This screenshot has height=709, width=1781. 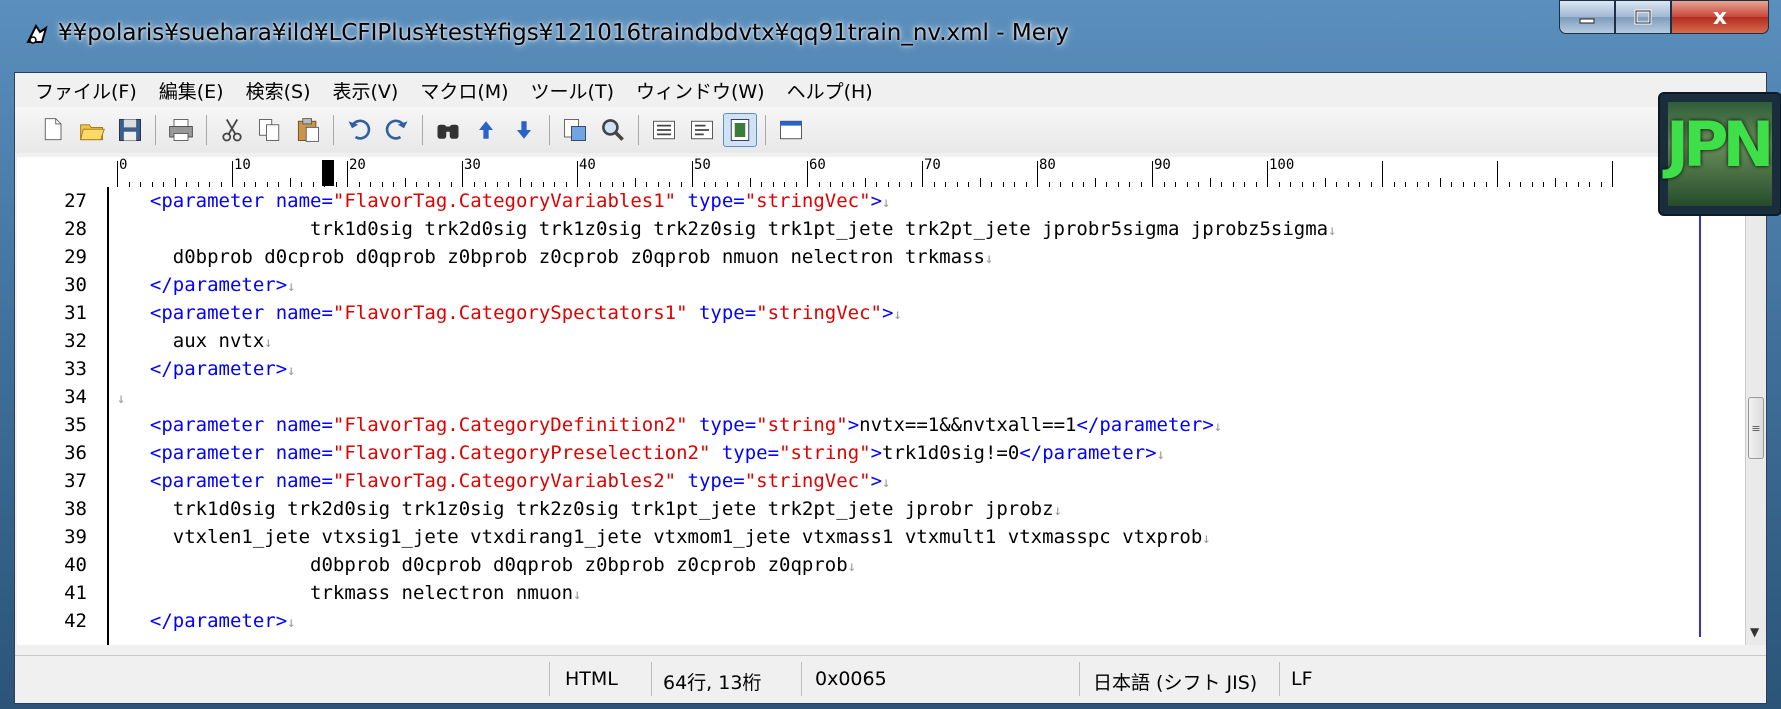 What do you see at coordinates (75, 201) in the screenshot?
I see `line-number: 27` at bounding box center [75, 201].